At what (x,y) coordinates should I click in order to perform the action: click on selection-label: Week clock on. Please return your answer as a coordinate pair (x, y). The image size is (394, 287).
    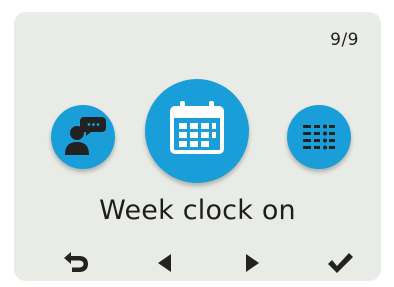
    Looking at the image, I should click on (197, 210).